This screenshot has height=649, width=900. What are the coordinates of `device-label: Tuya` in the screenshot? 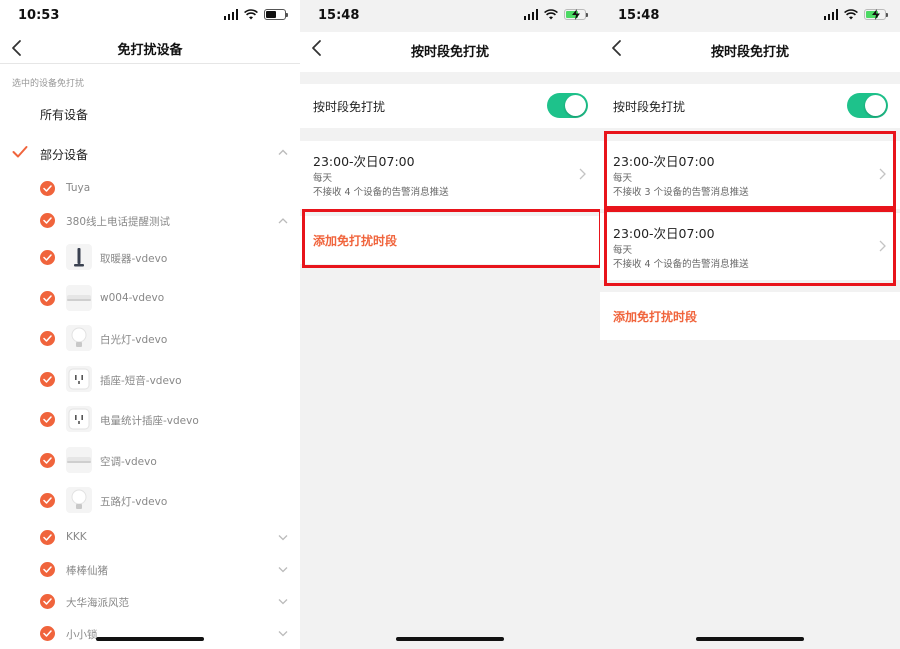 It's located at (78, 188).